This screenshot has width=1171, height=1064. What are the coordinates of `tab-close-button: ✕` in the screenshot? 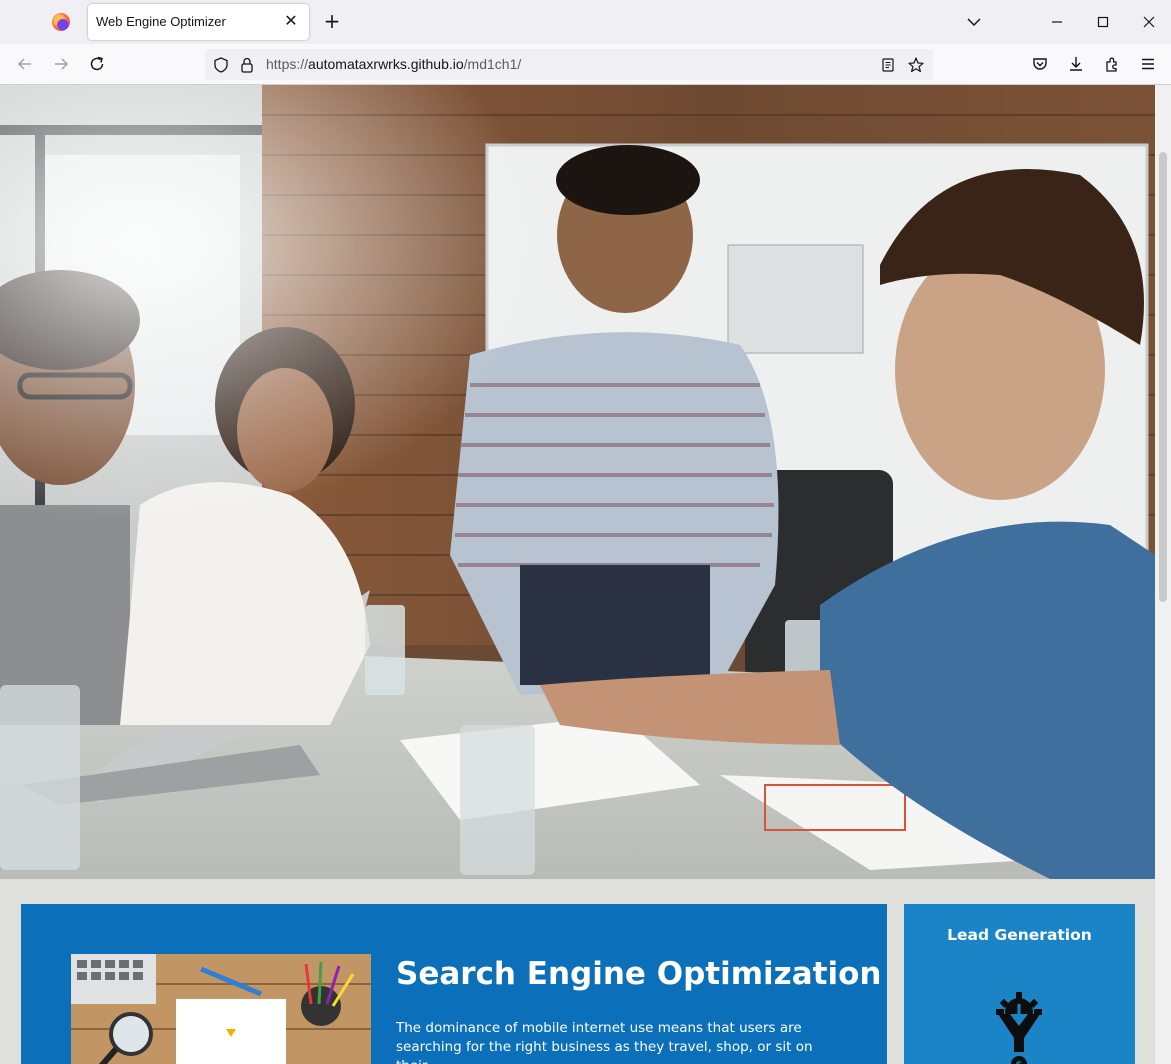 It's located at (291, 21).